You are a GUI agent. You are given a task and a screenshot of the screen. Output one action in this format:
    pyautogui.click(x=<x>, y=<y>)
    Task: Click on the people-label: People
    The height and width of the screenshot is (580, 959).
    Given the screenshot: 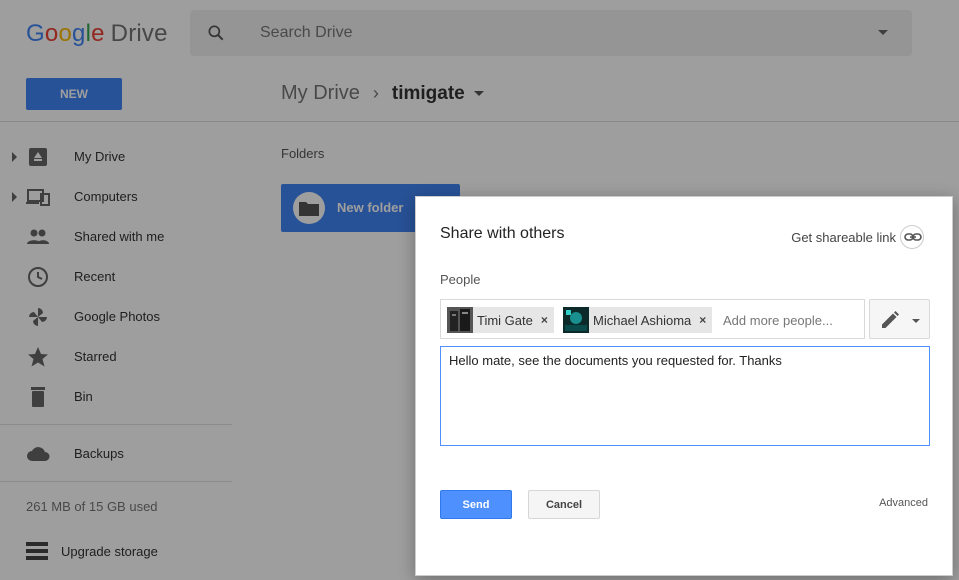 What is the action you would take?
    pyautogui.click(x=460, y=279)
    